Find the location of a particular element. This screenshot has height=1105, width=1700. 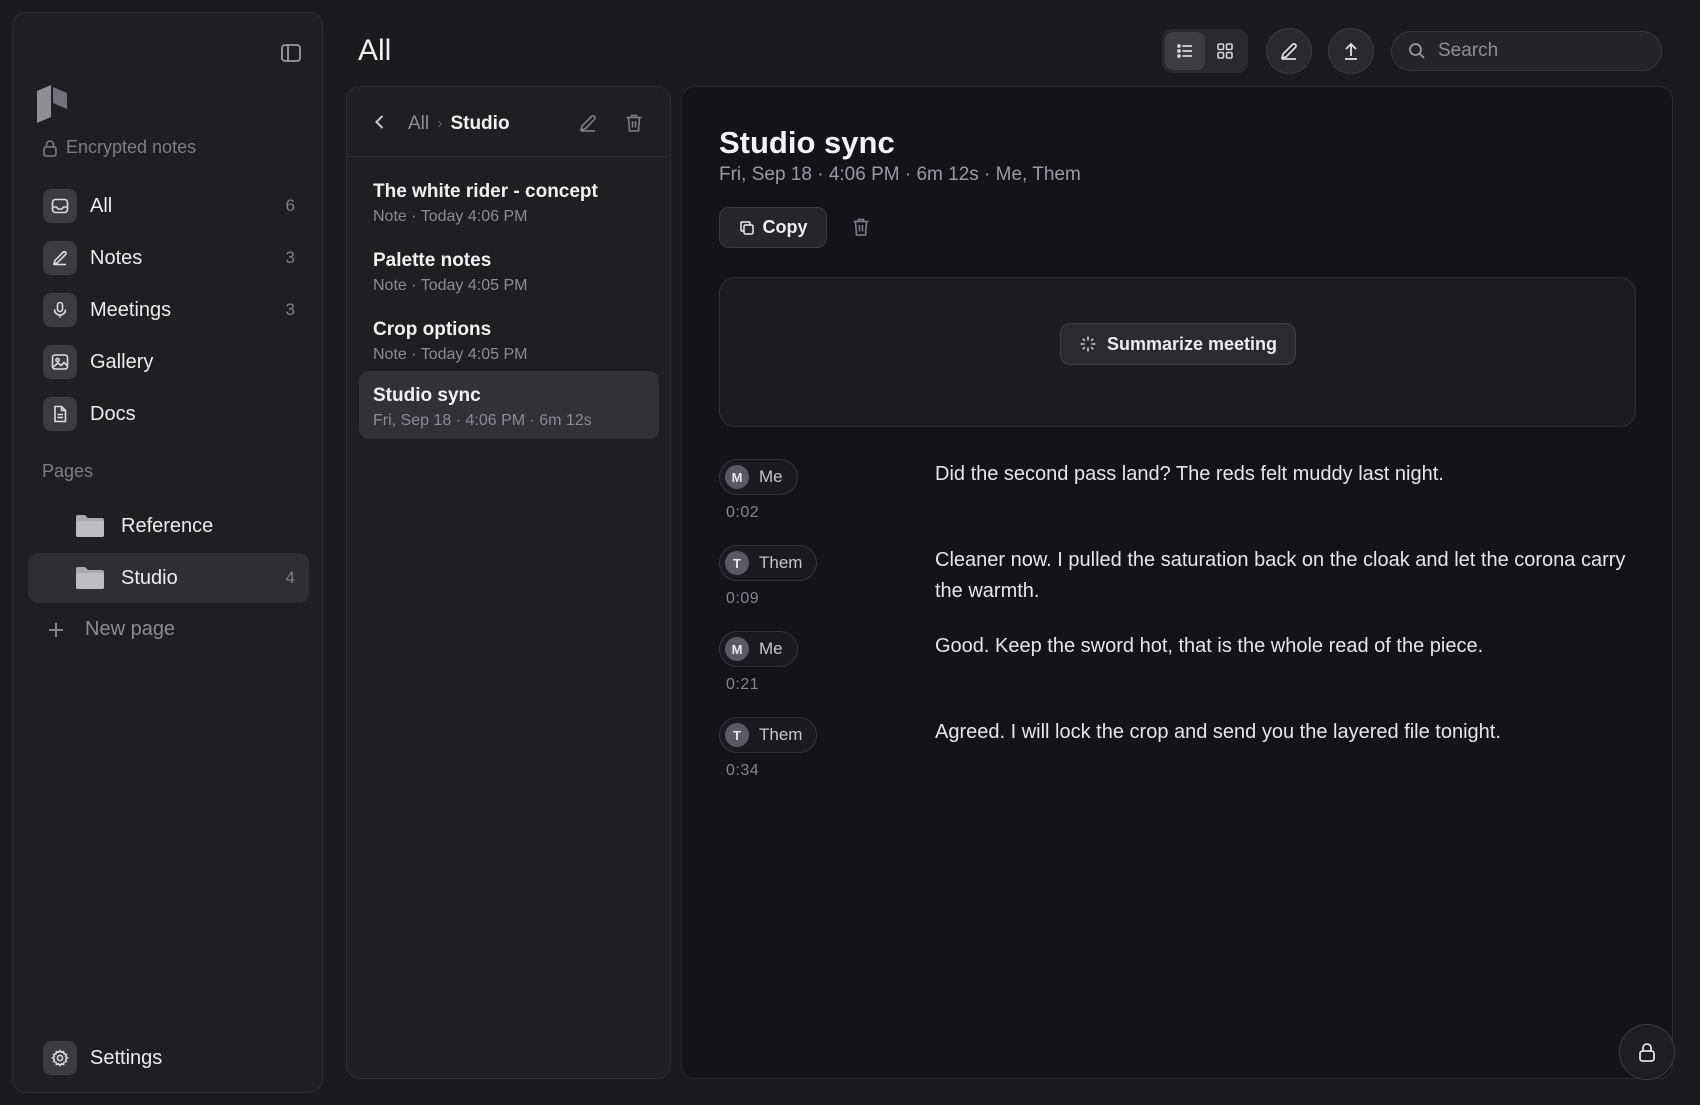

sidebar-page-reference: Reference is located at coordinates (168, 526).